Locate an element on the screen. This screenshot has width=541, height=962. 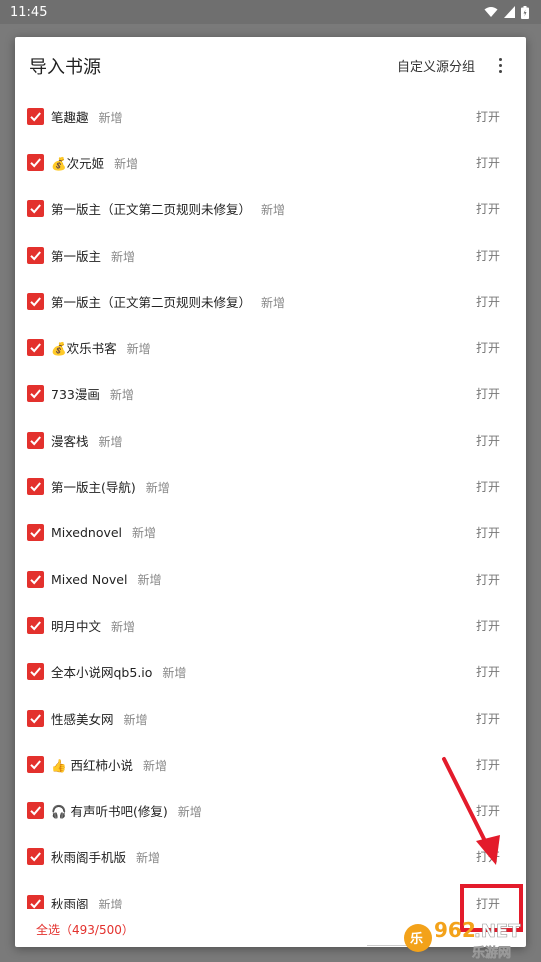
source-name: 第一版主 新增 is located at coordinates (93, 255).